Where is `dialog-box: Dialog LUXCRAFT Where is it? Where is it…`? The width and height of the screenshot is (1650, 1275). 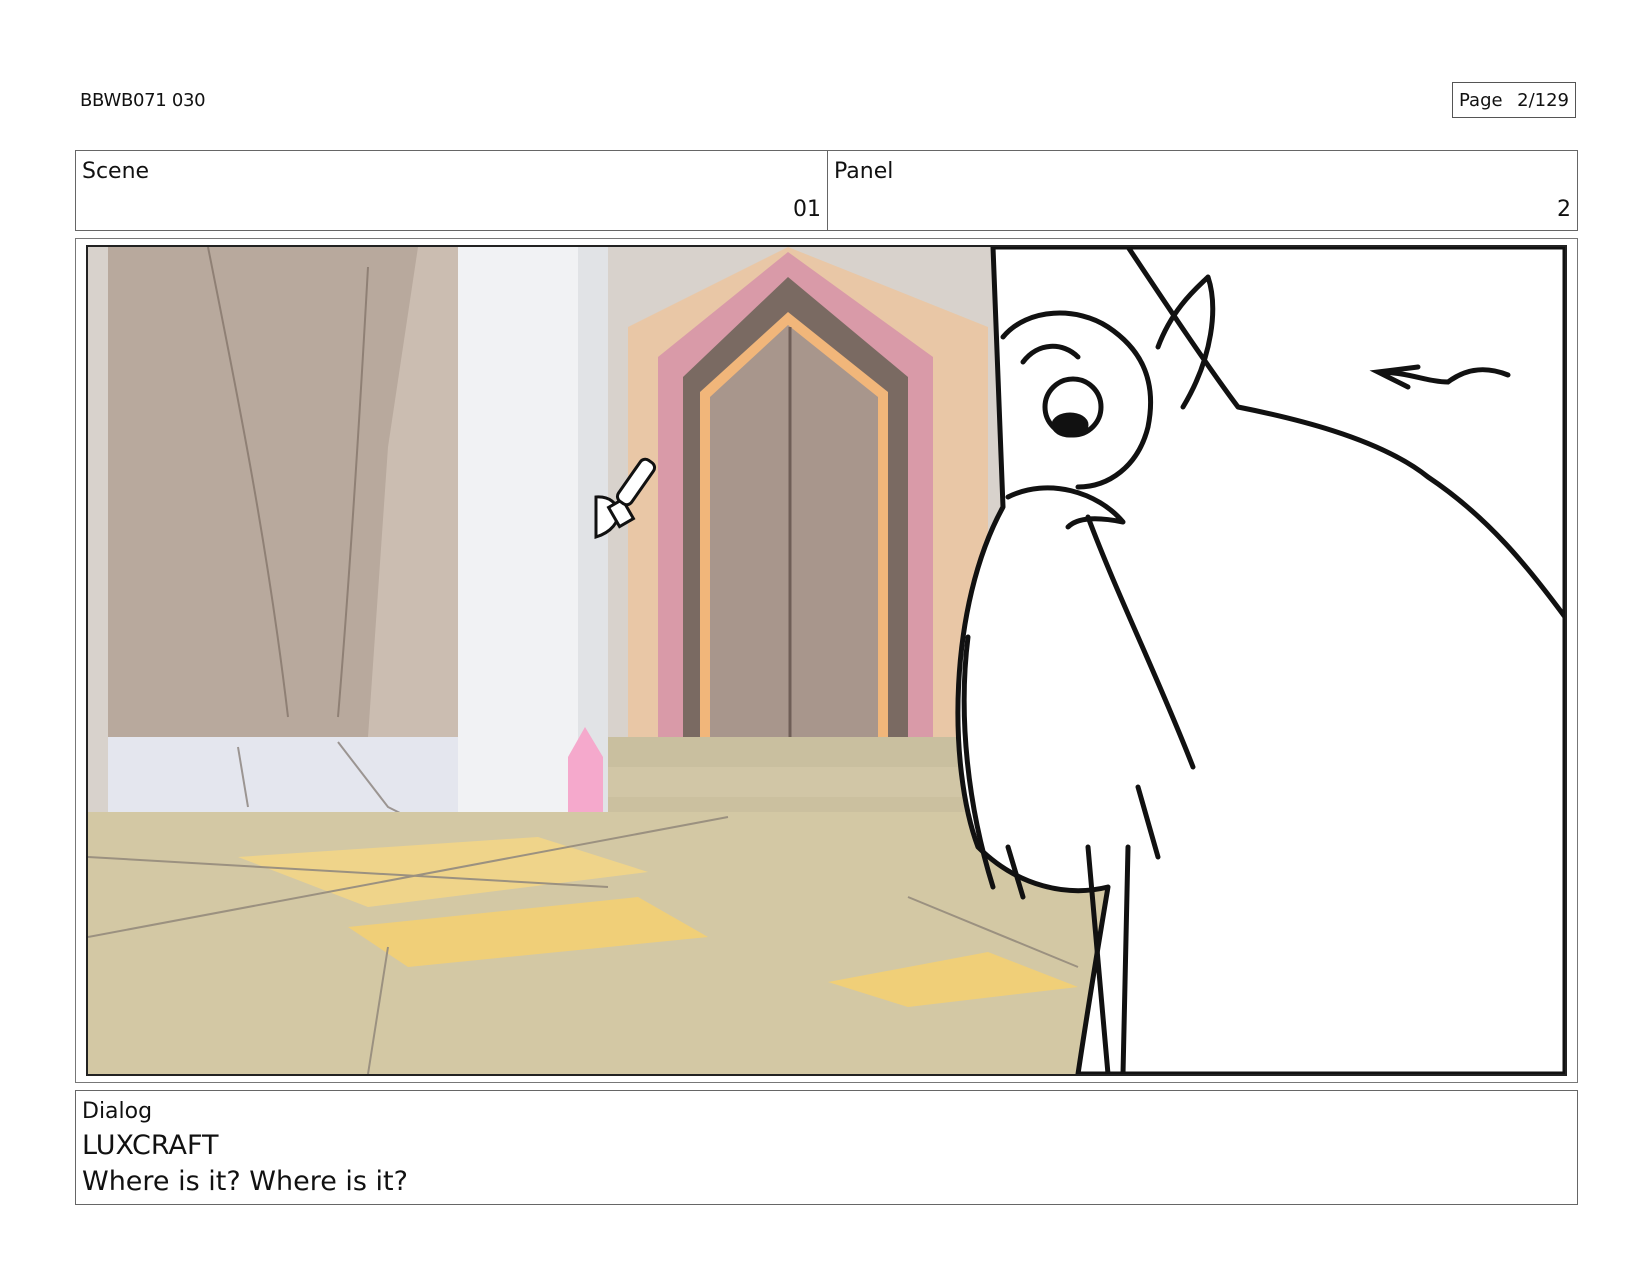
dialog-box: Dialog LUXCRAFT Where is it? Where is it… is located at coordinates (826, 1147).